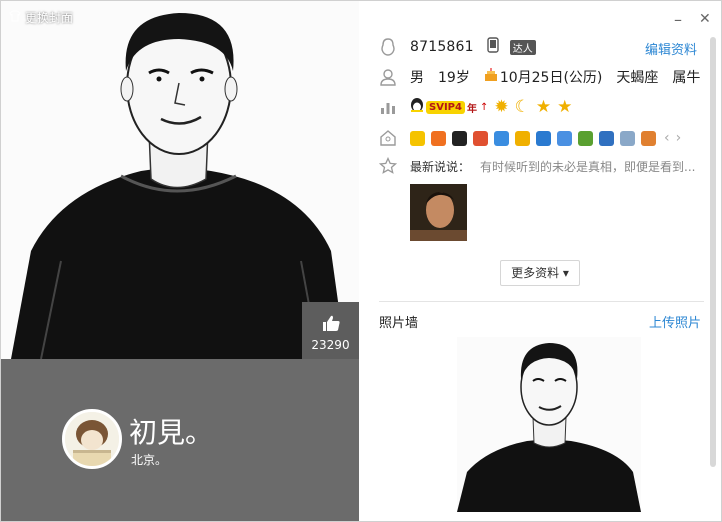 The image size is (722, 522). I want to click on change-cover-label: 更换封面, so click(49, 18).